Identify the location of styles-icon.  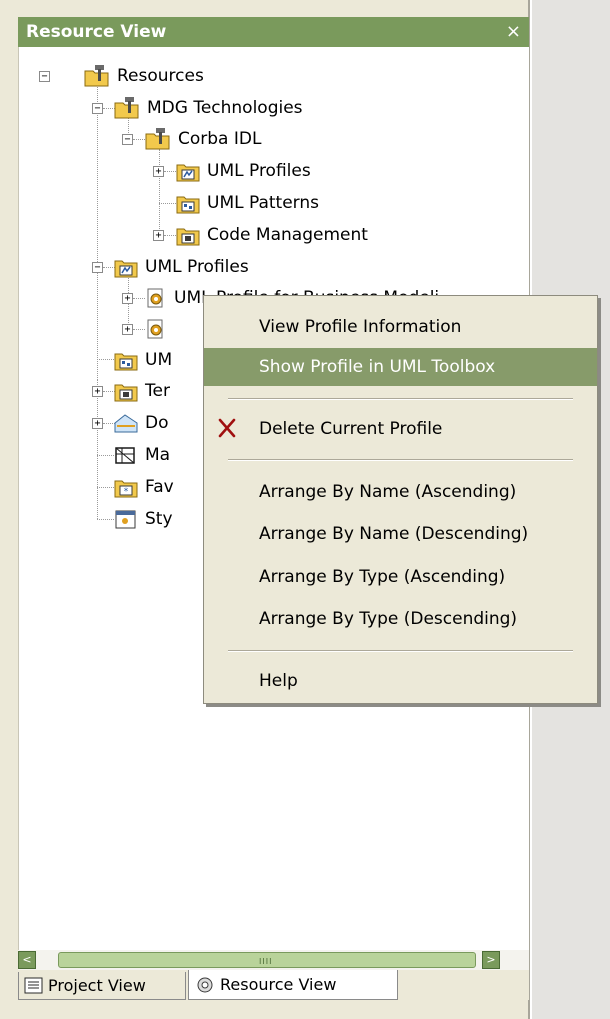
(125, 519).